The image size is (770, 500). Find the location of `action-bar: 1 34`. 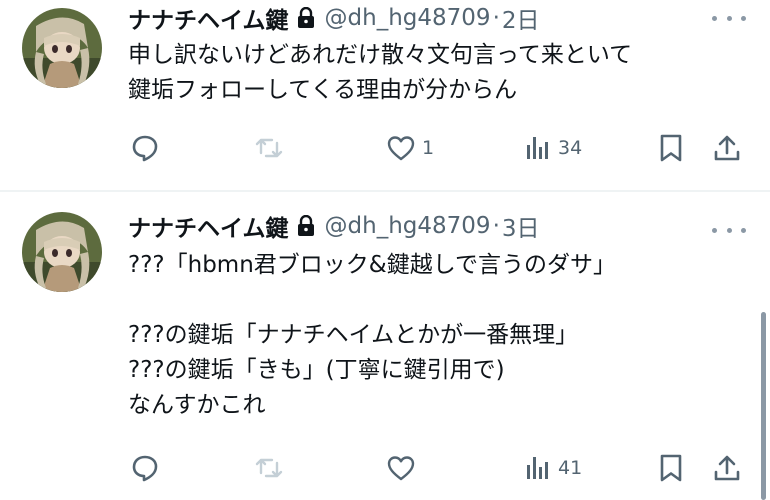

action-bar: 1 34 is located at coordinates (440, 148).